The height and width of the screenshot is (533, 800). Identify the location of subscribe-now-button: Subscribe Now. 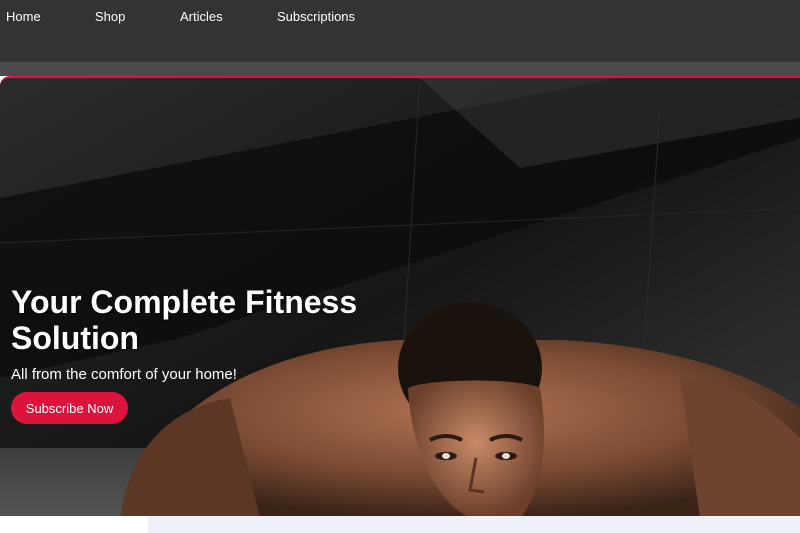
(69, 408).